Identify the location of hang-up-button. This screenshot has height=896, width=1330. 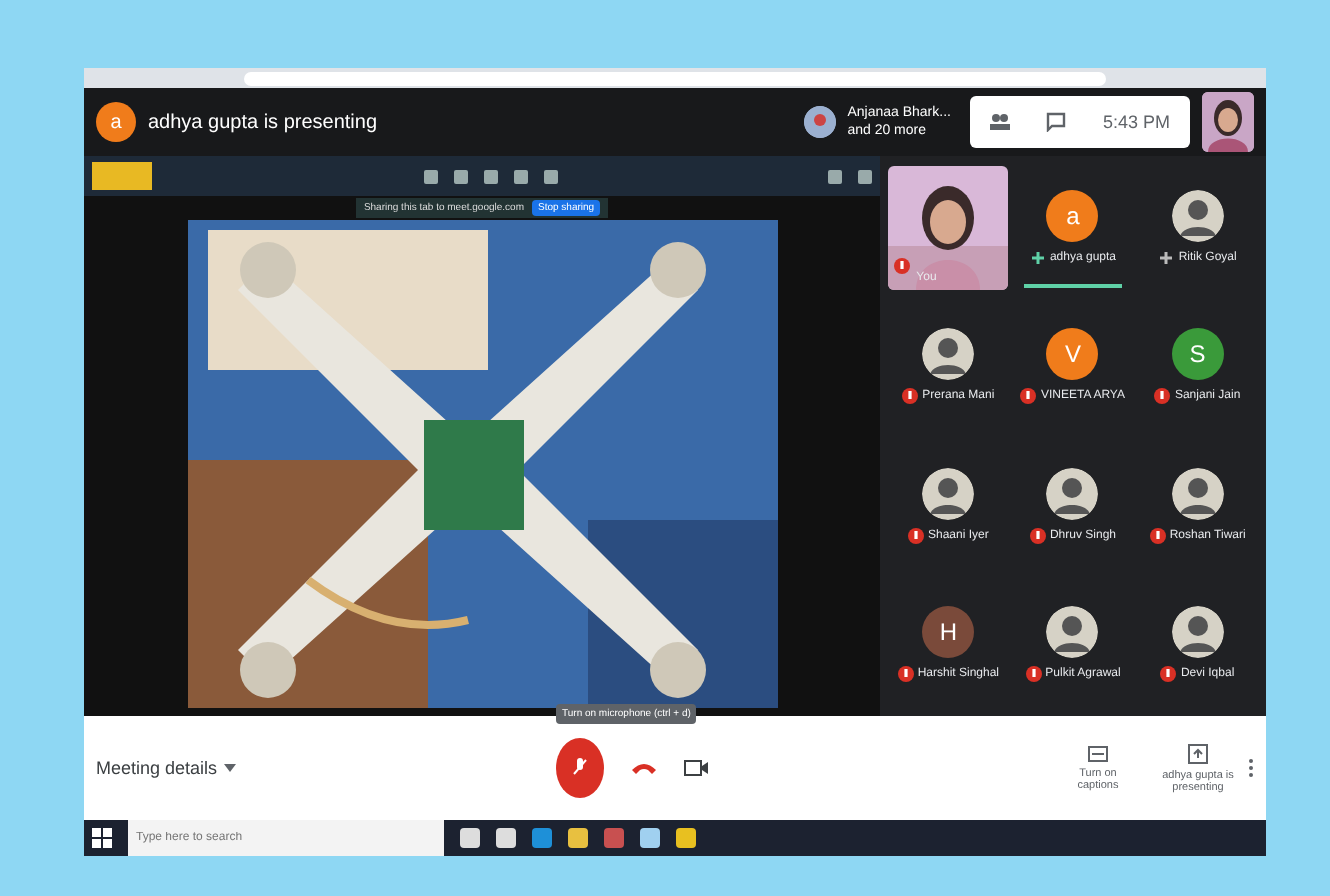
(644, 768).